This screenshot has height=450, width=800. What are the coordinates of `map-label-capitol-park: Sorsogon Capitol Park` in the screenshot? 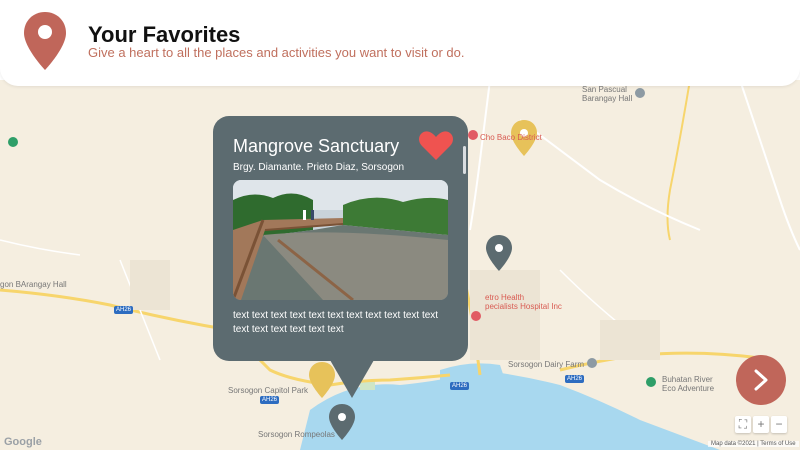 It's located at (268, 390).